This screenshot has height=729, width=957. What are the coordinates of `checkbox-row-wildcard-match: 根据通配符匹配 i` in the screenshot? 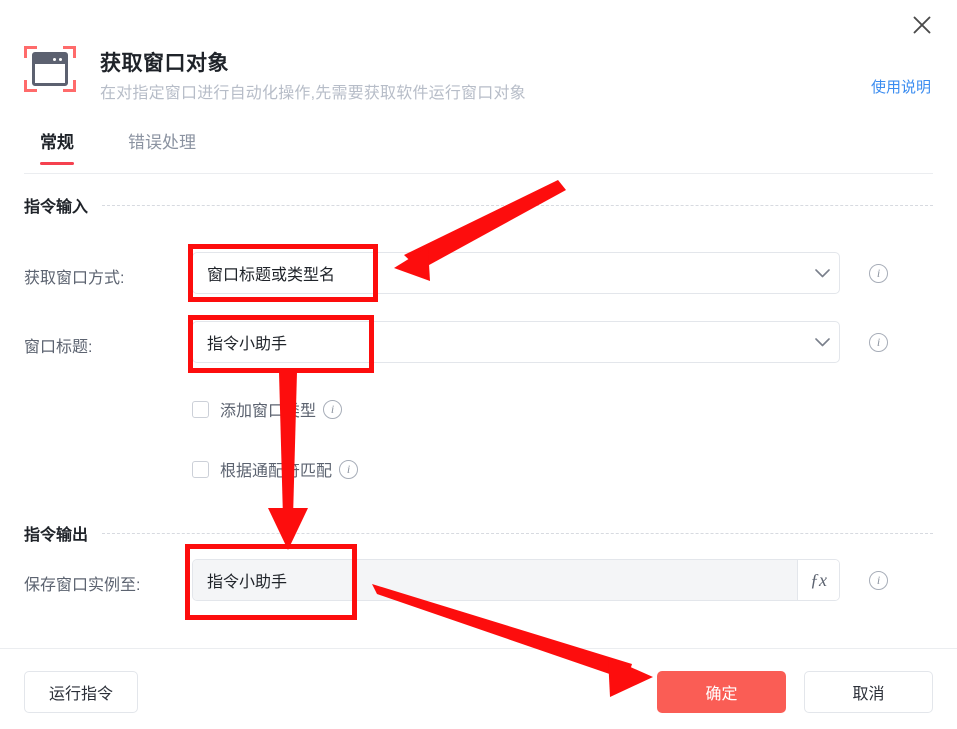 It's located at (275, 469).